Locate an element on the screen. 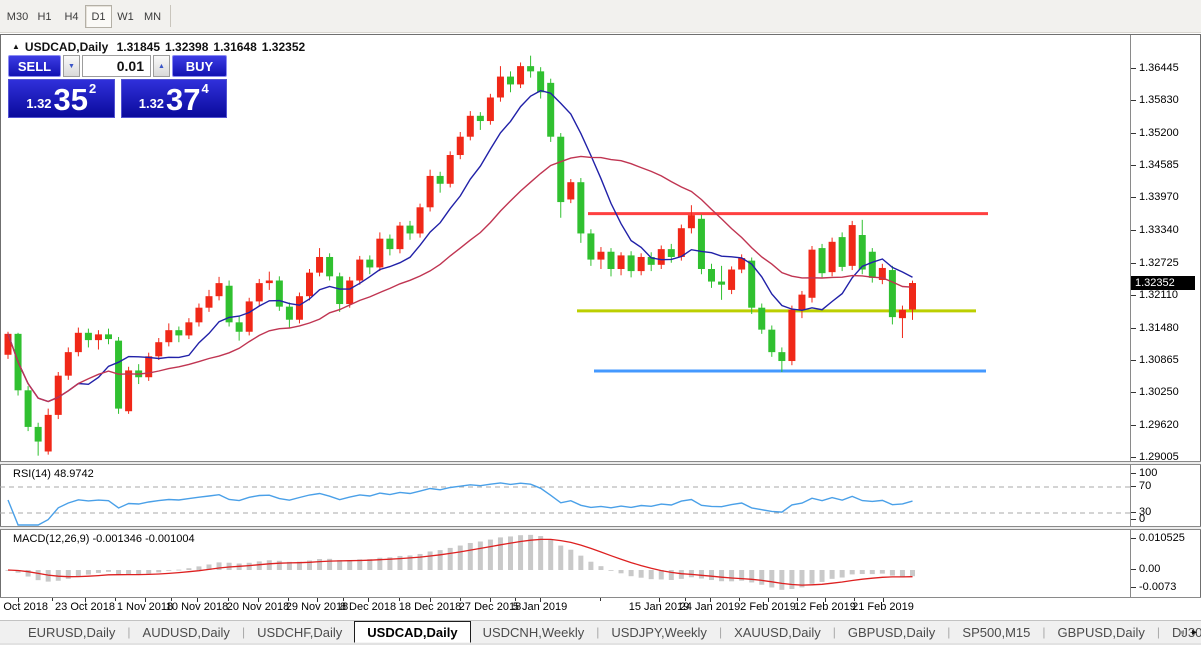 The image size is (1201, 645). price-axis-label: 1.29620 is located at coordinates (1159, 425).